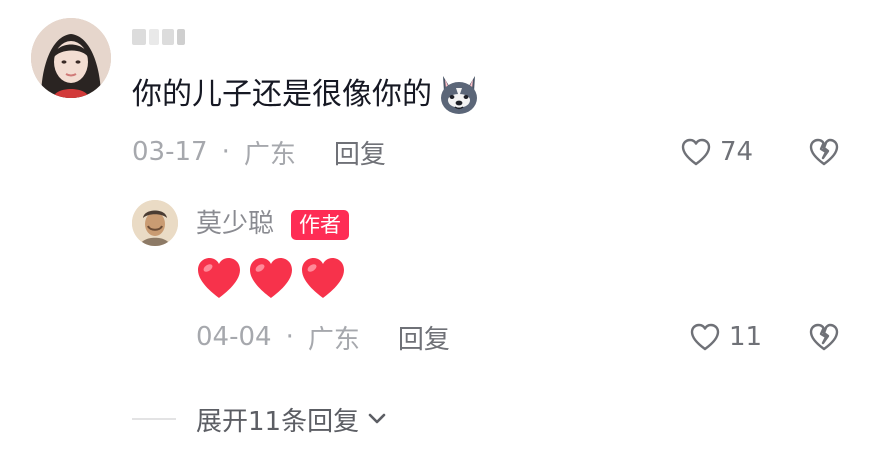 The image size is (876, 470). What do you see at coordinates (234, 337) in the screenshot?
I see `reply-date: 04-04` at bounding box center [234, 337].